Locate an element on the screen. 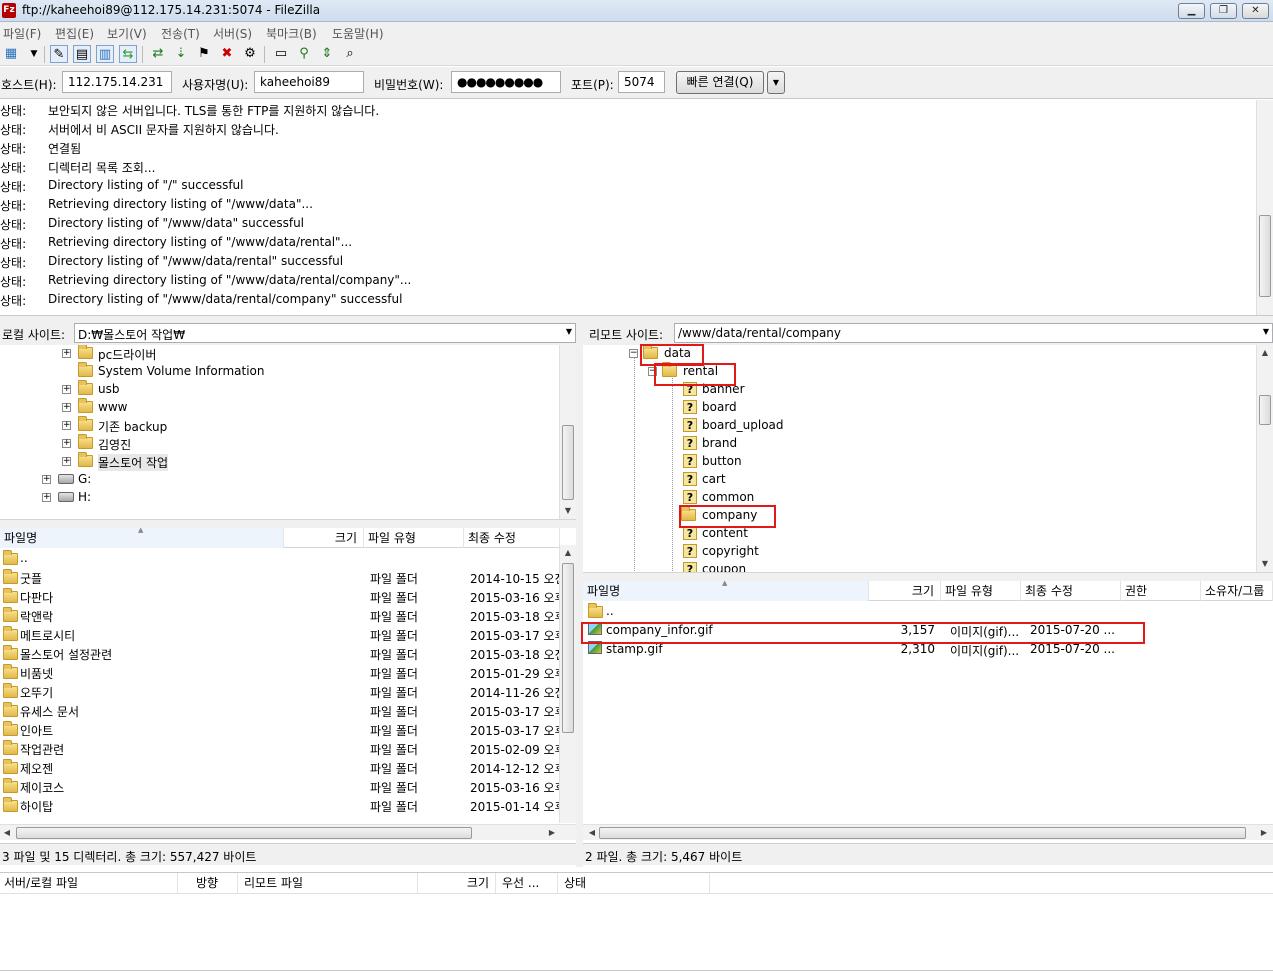 The height and width of the screenshot is (975, 1273). menu-view: 보기(V) is located at coordinates (127, 33).